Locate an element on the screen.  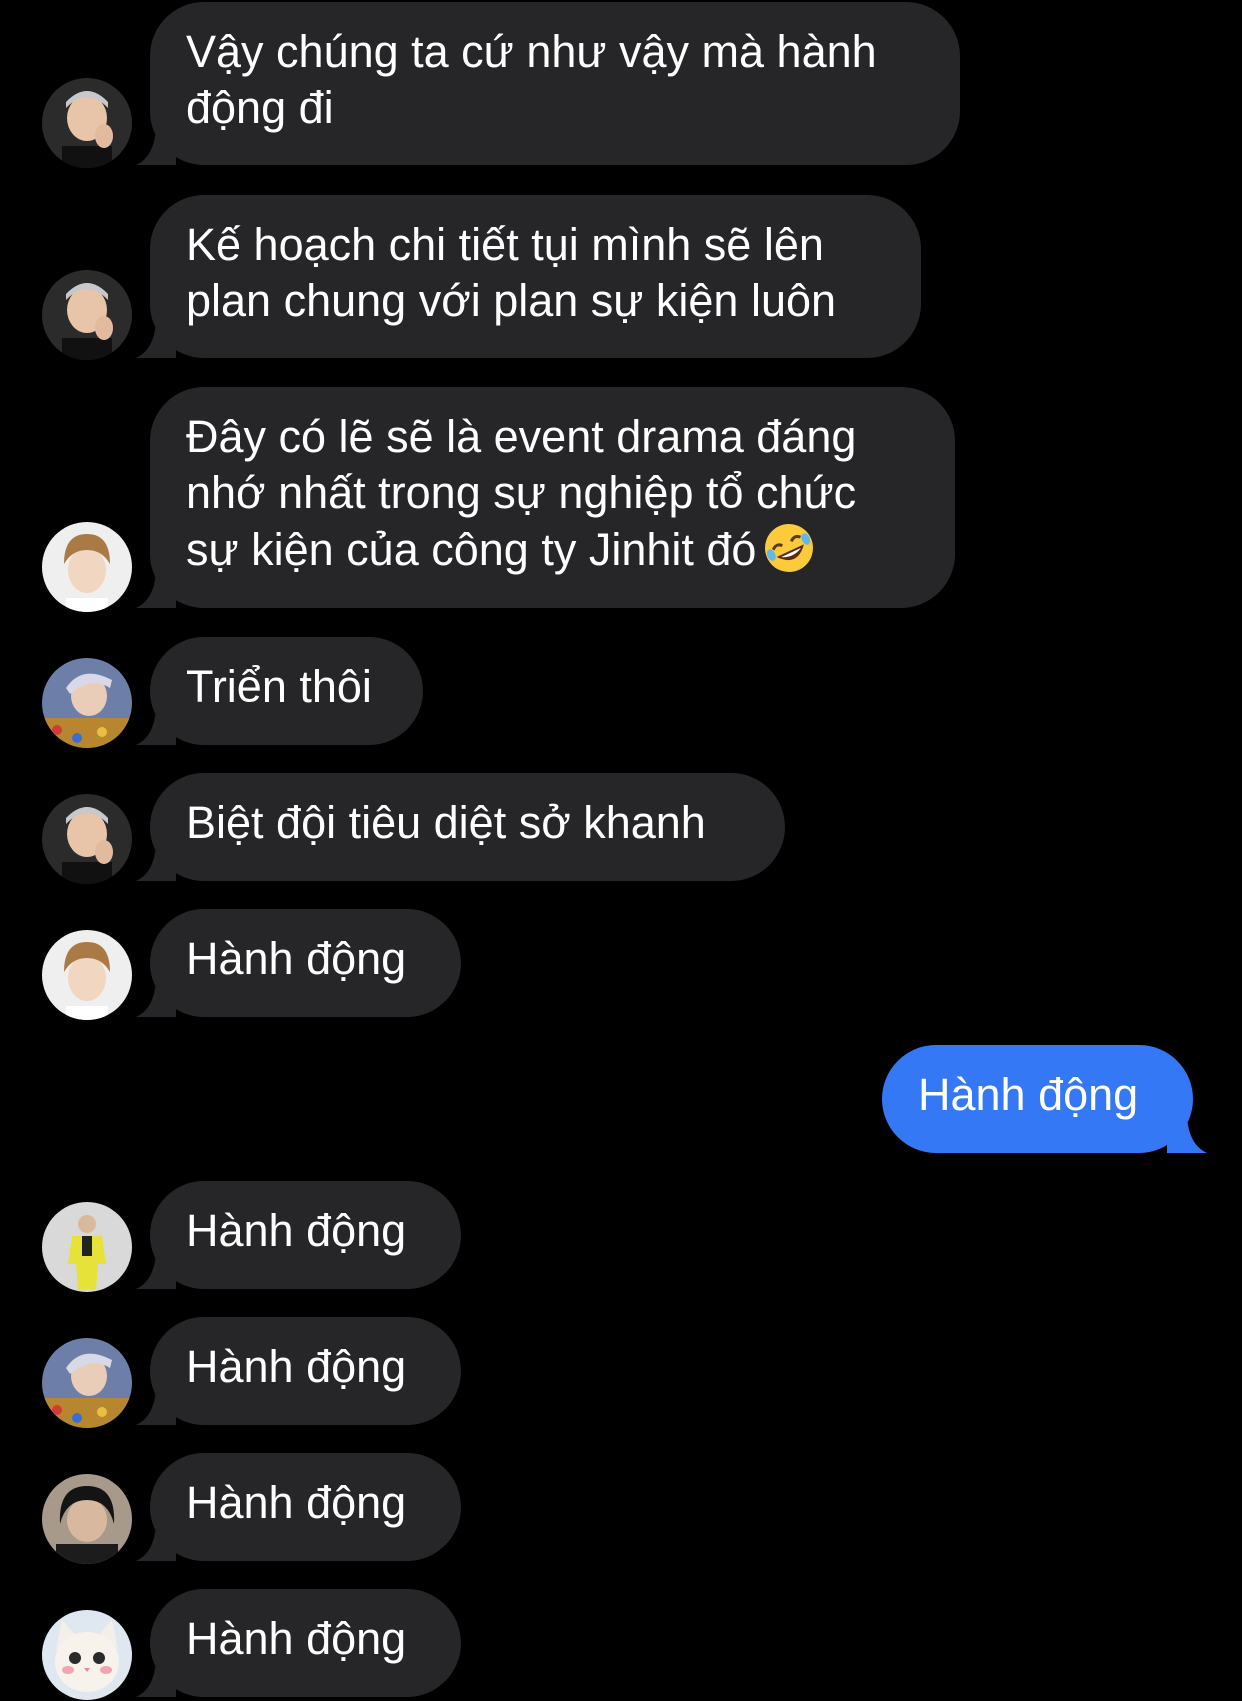
message-bubble: Biệt đội tiêu diệt sở khanh is located at coordinates (460, 827).